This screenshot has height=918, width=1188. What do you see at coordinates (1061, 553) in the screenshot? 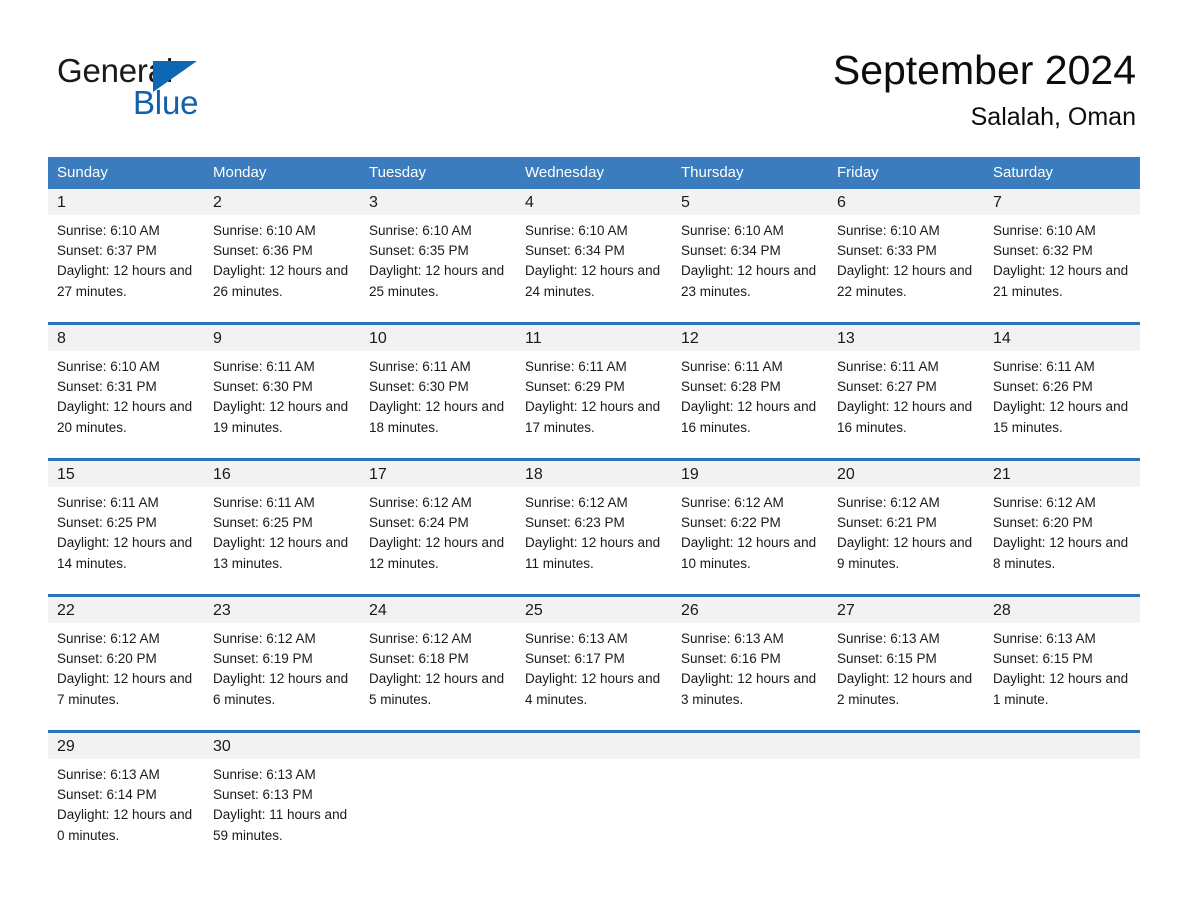
I see `daylight-text: Daylight: 12 hours and 8 minutes.` at bounding box center [1061, 553].